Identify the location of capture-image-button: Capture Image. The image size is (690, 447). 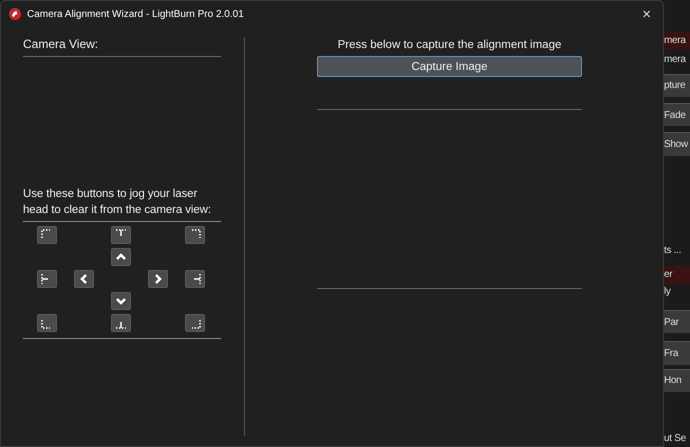
(449, 66).